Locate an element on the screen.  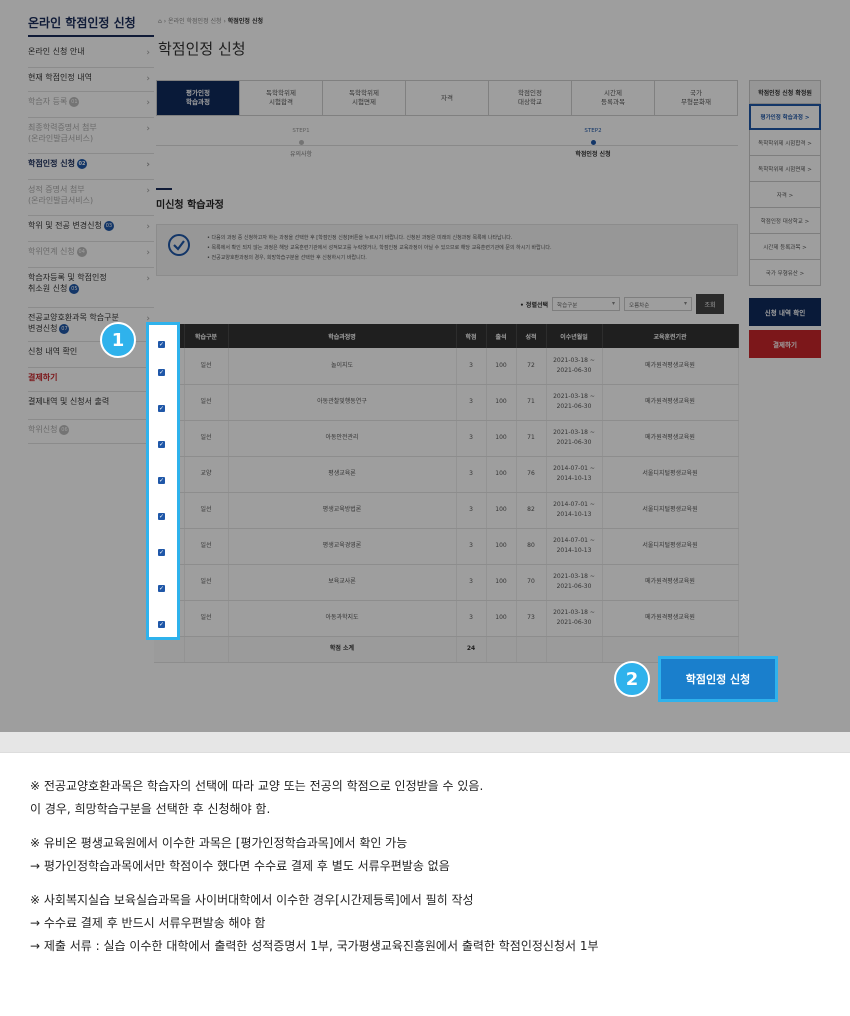
sort-label: • 정렬선택 is located at coordinates (534, 305).